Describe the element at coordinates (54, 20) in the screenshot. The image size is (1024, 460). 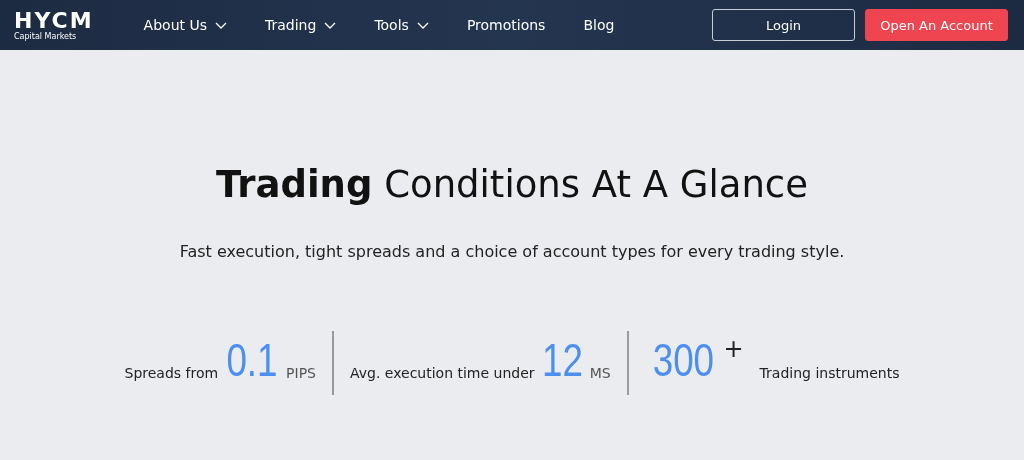
I see `logo-wordmark: HYCM` at that location.